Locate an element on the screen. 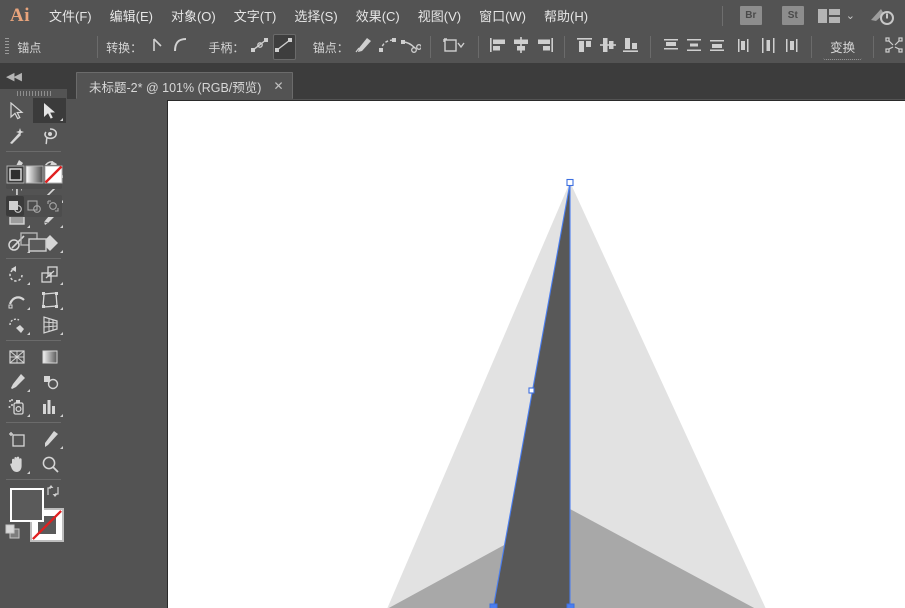  tool-column-graph is located at coordinates (49, 406).